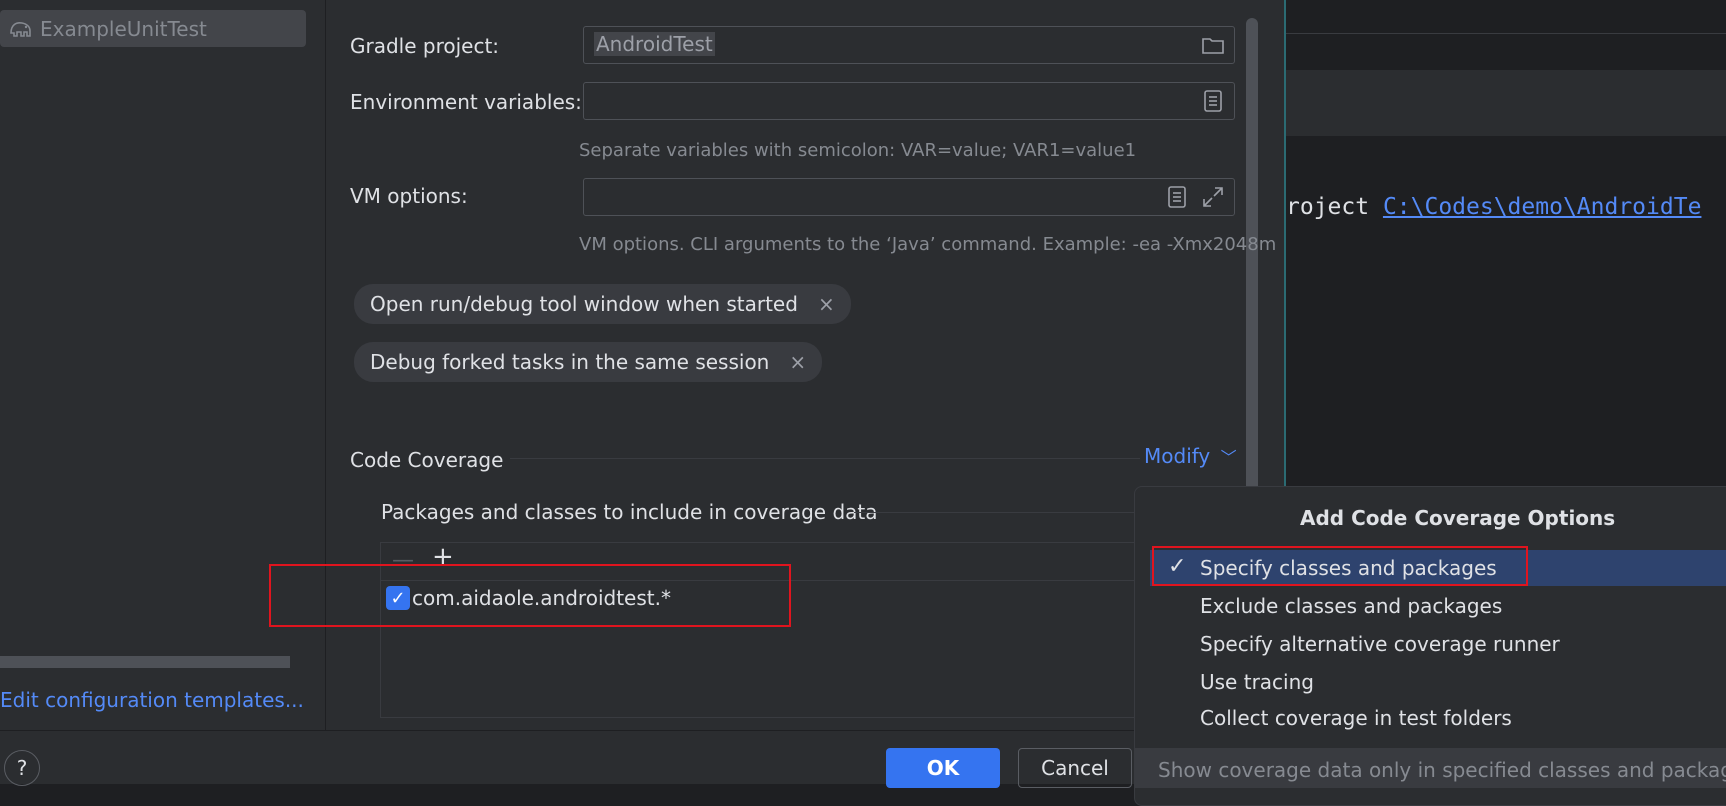  What do you see at coordinates (466, 102) in the screenshot?
I see `environment-variables-label: Environment variables:` at bounding box center [466, 102].